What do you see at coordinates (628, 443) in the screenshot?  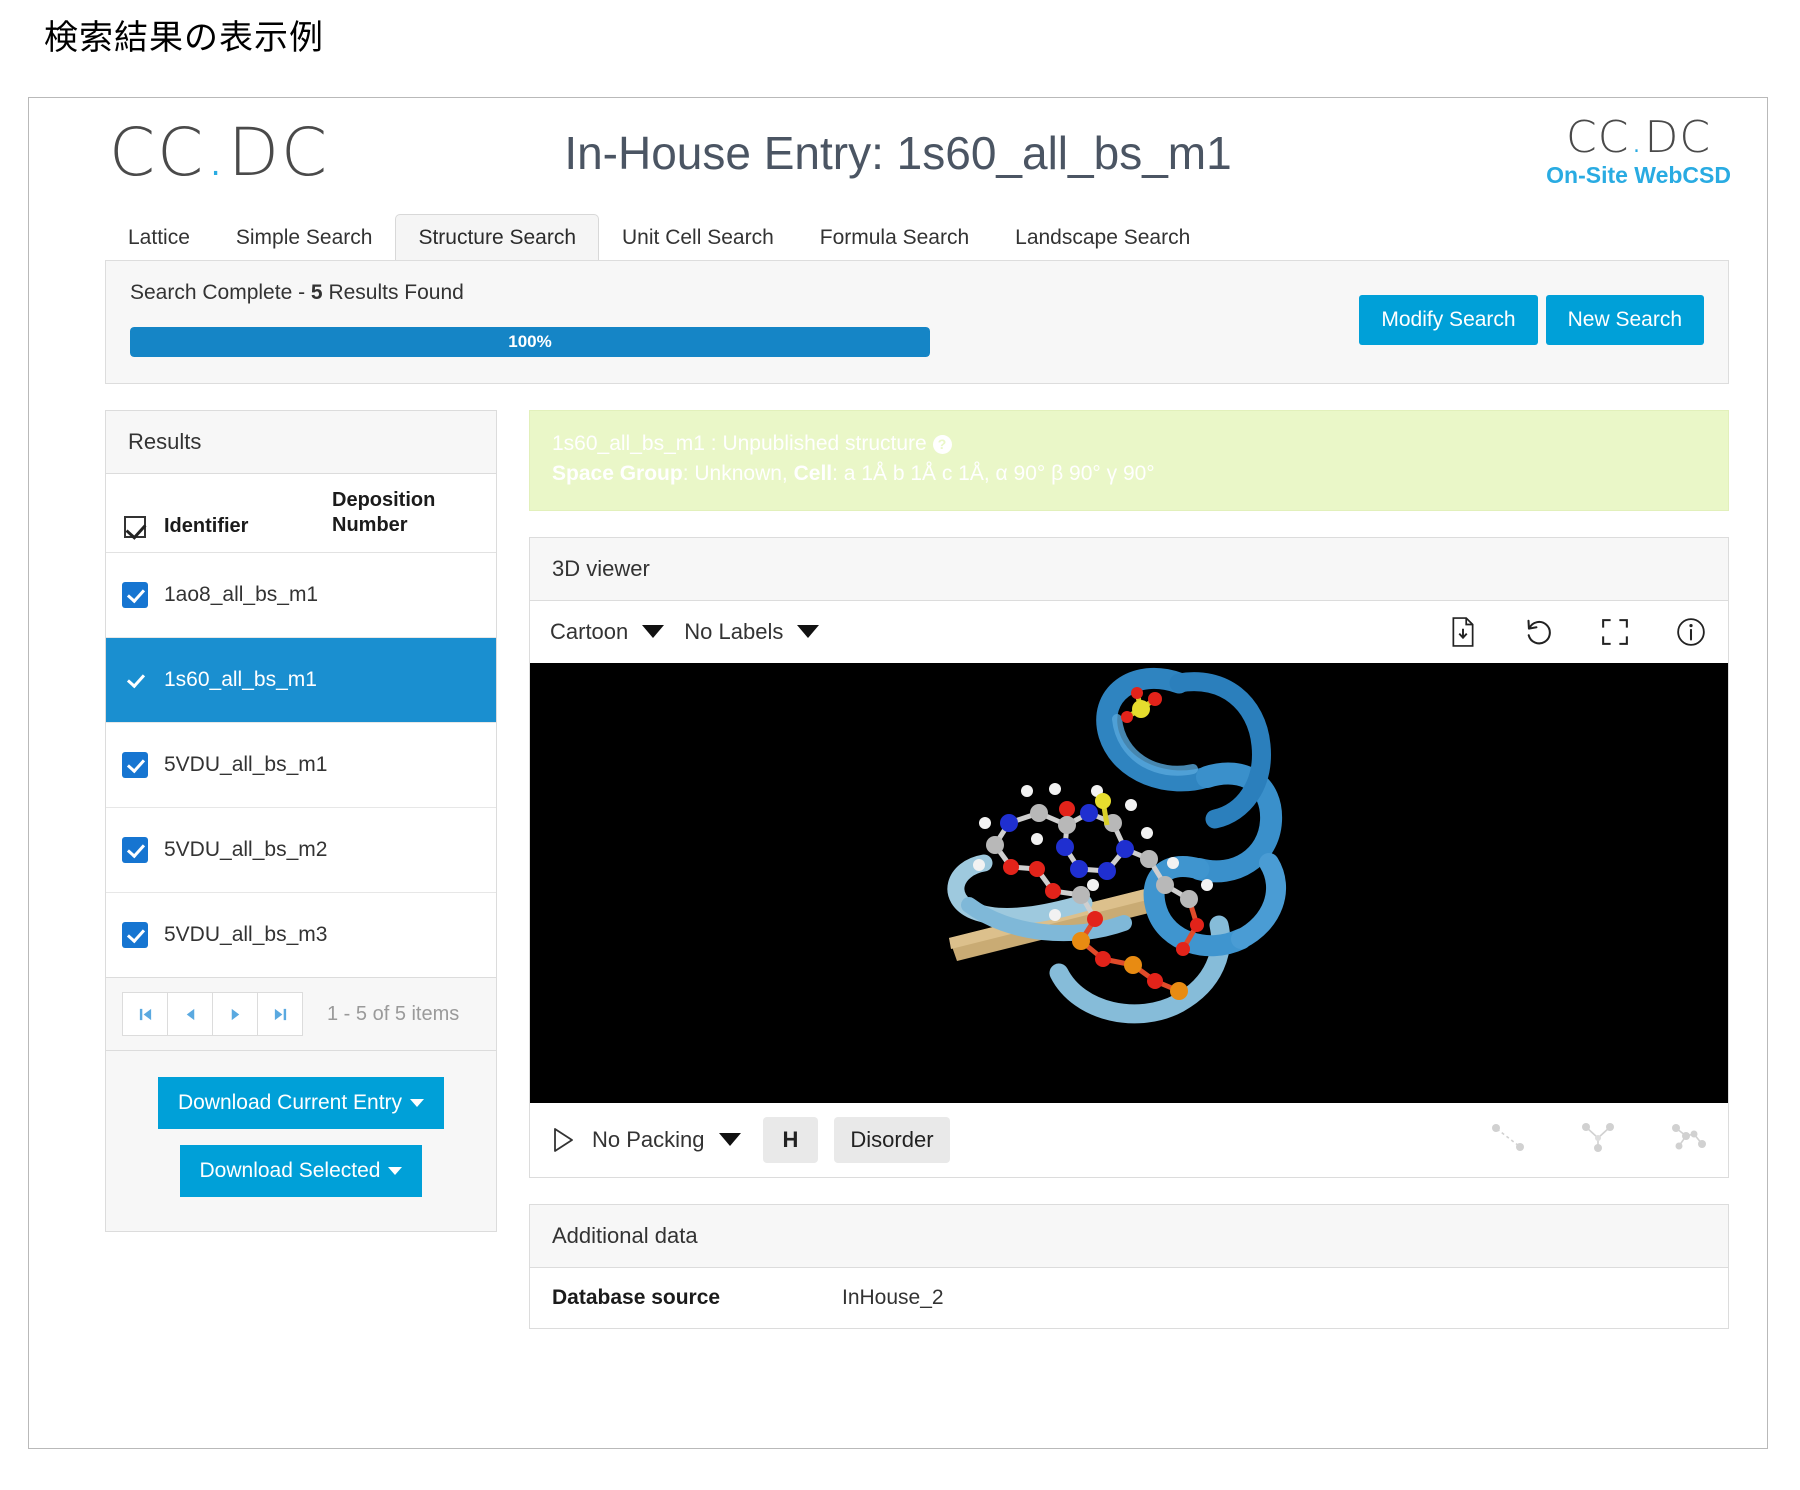 I see `notice-entry-id: 1s60_all_bs_m1` at bounding box center [628, 443].